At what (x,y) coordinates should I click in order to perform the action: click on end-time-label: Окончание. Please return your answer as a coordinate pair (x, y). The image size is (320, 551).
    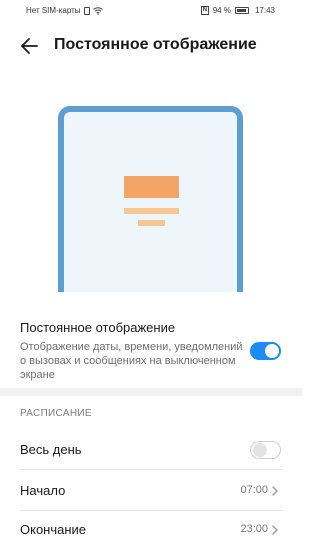
    Looking at the image, I should click on (53, 529).